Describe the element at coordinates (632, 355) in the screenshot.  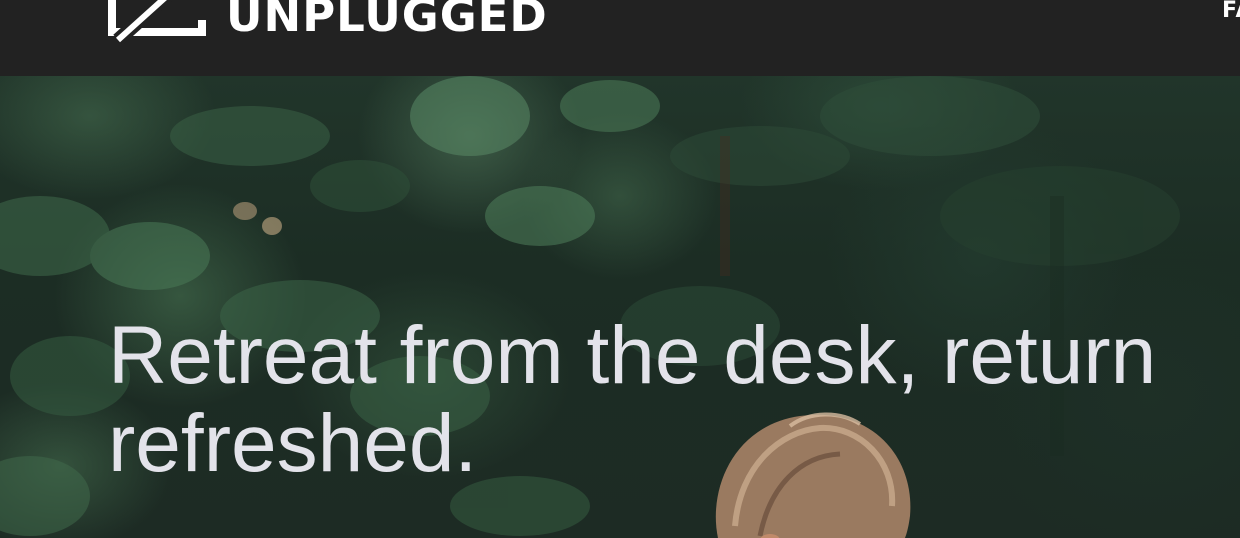
I see `hero-heading-line-1: Retreat from the desk, return` at that location.